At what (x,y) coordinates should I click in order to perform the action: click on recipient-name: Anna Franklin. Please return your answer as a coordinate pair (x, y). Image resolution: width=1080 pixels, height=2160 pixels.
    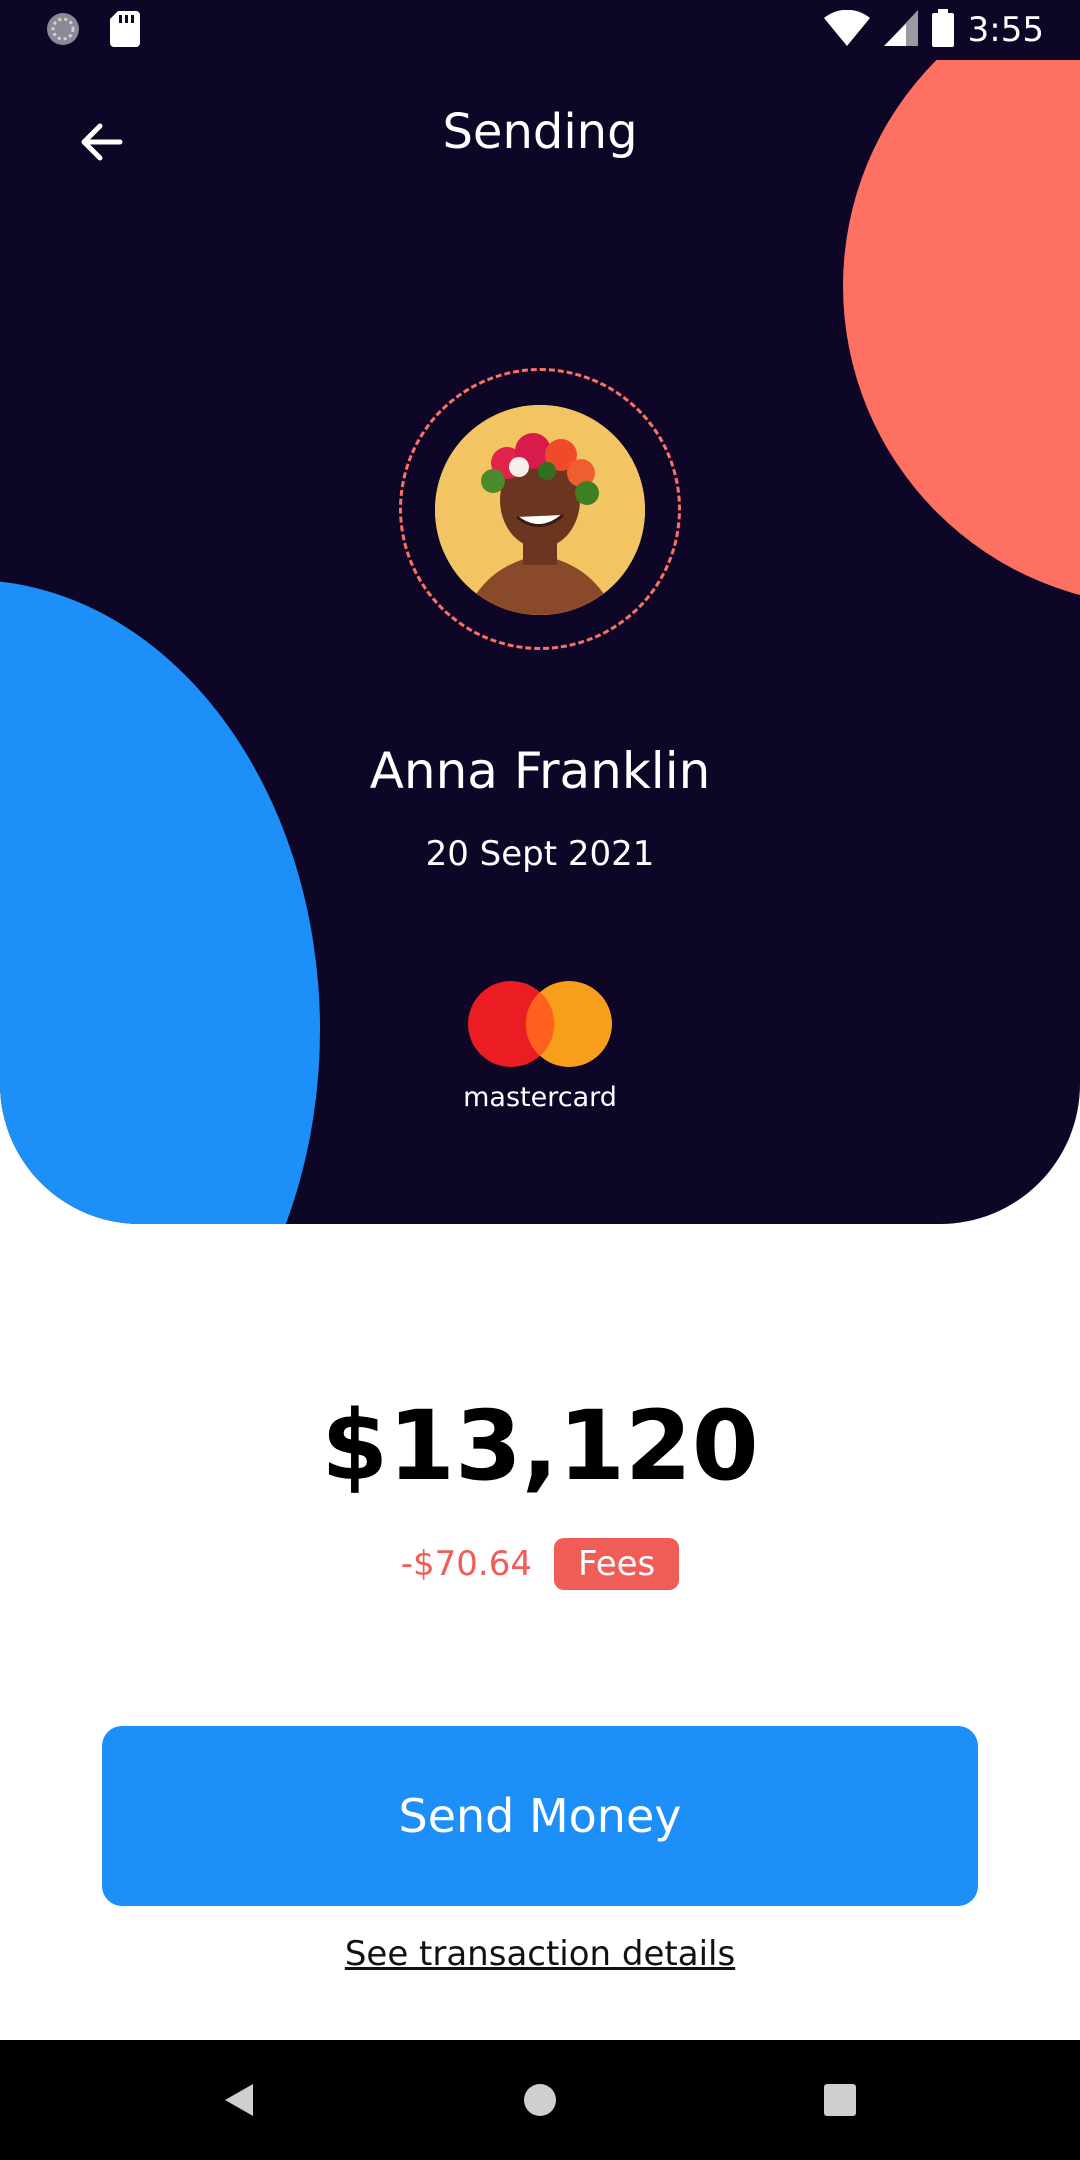
    Looking at the image, I should click on (540, 771).